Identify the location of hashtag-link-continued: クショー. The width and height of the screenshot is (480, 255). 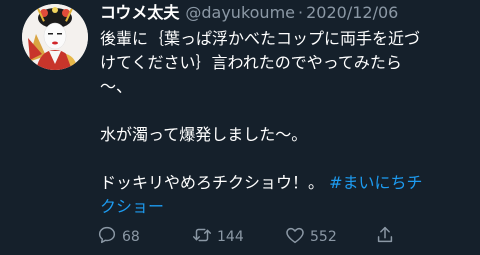
(132, 206).